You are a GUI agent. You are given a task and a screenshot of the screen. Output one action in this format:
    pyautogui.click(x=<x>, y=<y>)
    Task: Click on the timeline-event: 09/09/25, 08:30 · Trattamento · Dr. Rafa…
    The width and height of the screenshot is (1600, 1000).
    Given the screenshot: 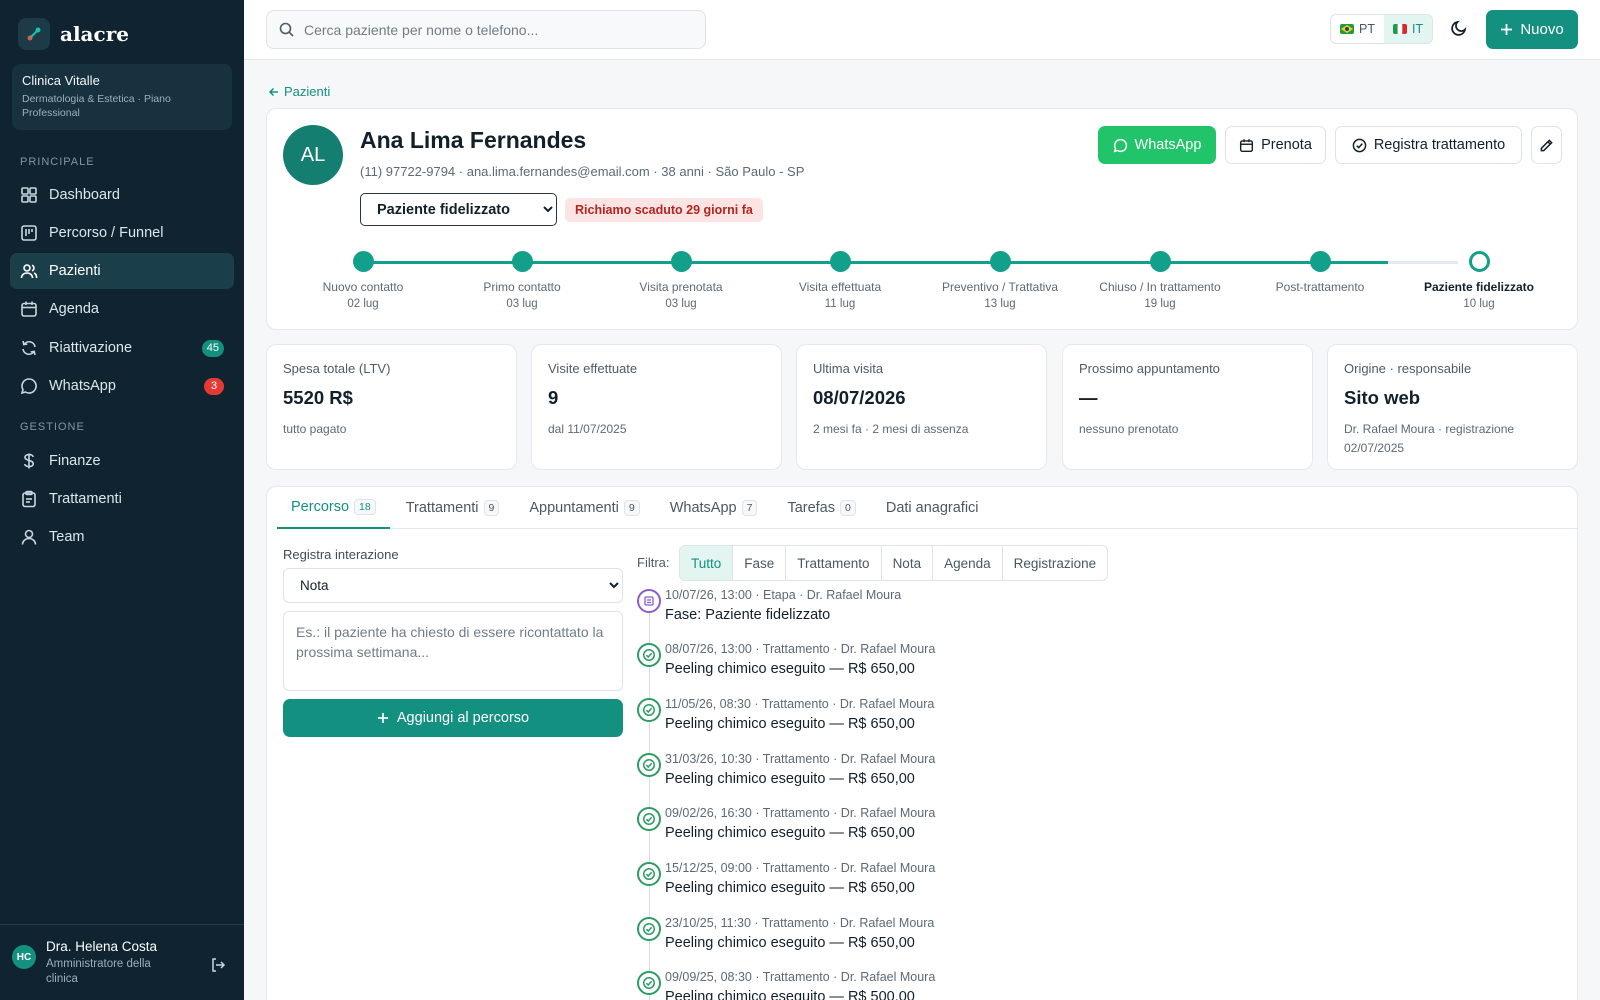 What is the action you would take?
    pyautogui.click(x=987, y=982)
    